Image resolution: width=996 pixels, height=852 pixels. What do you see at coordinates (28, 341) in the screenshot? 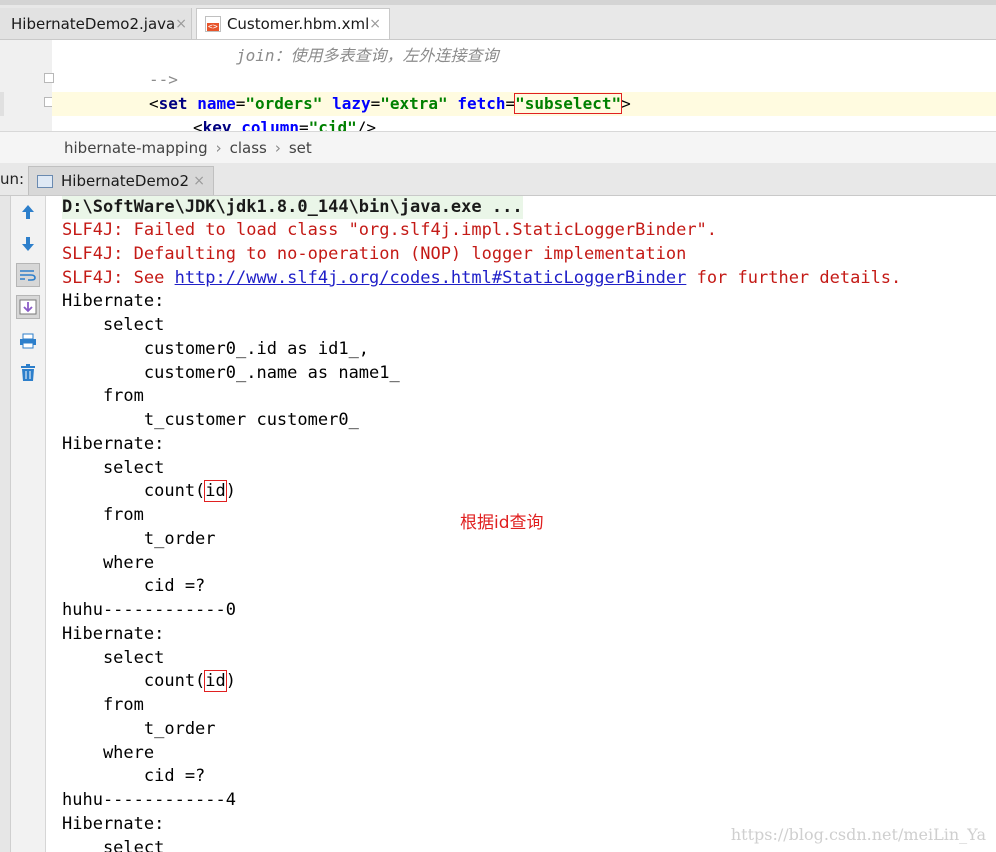
I see `print-icon` at bounding box center [28, 341].